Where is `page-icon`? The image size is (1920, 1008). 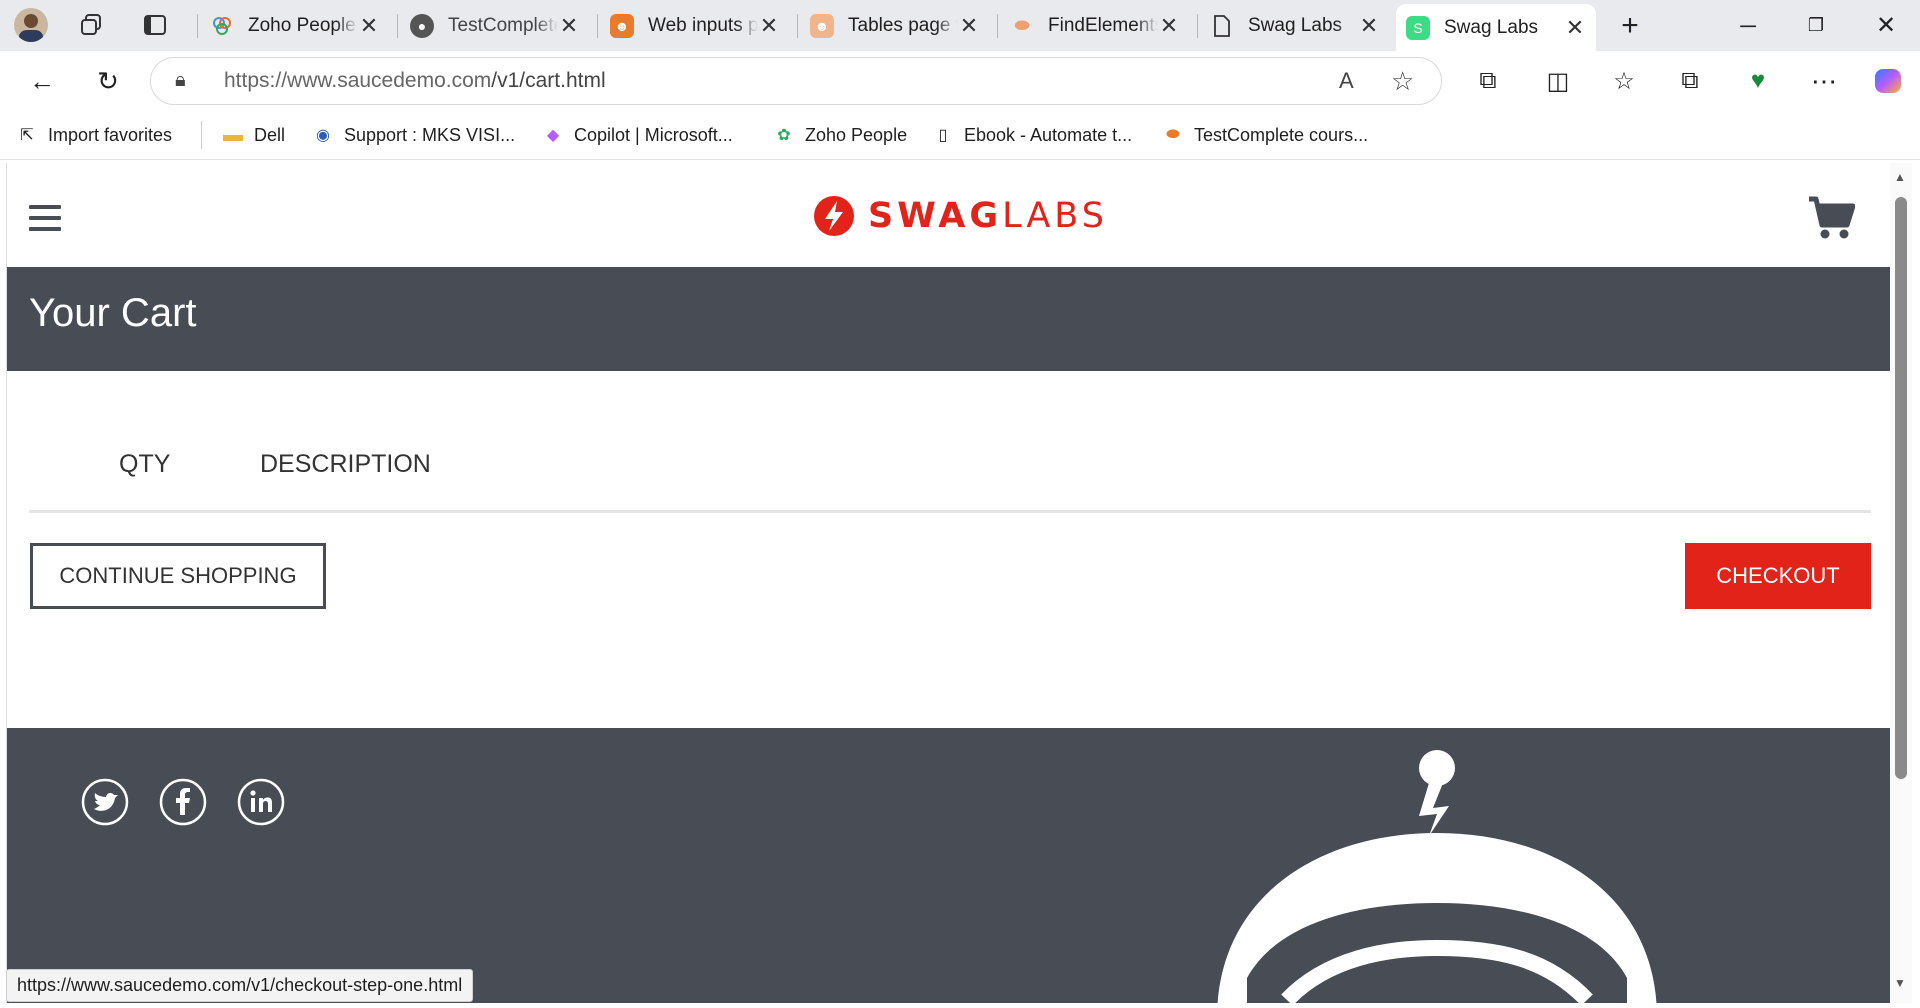 page-icon is located at coordinates (1222, 26).